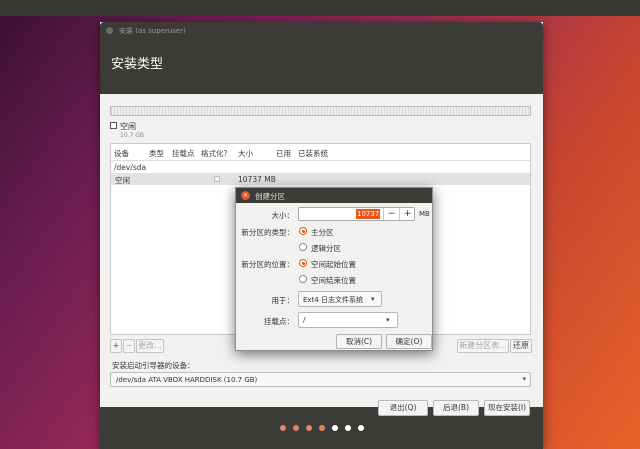 The width and height of the screenshot is (640, 449). I want to click on revert-button: 还原, so click(521, 346).